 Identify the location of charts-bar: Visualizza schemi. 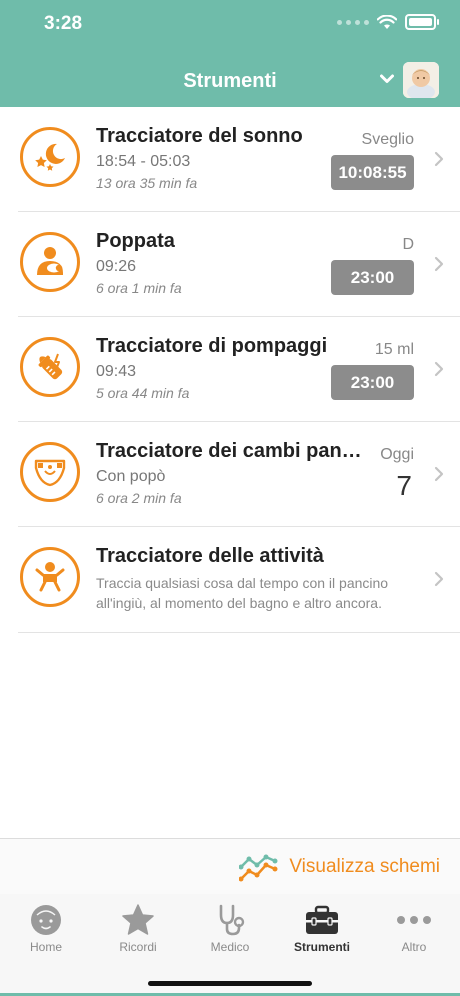
(230, 866).